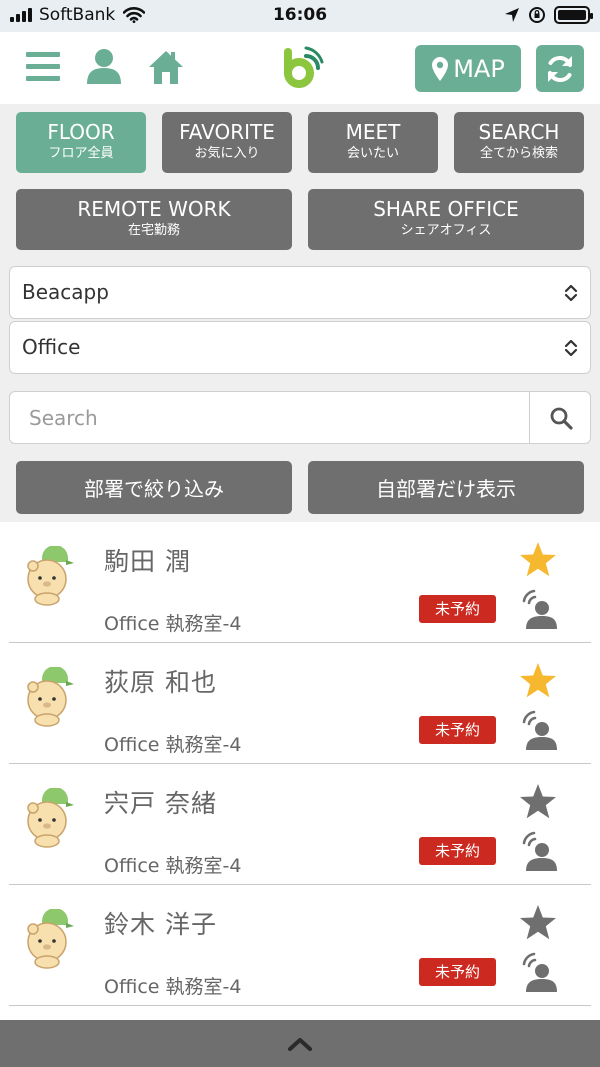 This screenshot has width=600, height=1067. I want to click on tab-sublabel: 会いたい, so click(372, 153).